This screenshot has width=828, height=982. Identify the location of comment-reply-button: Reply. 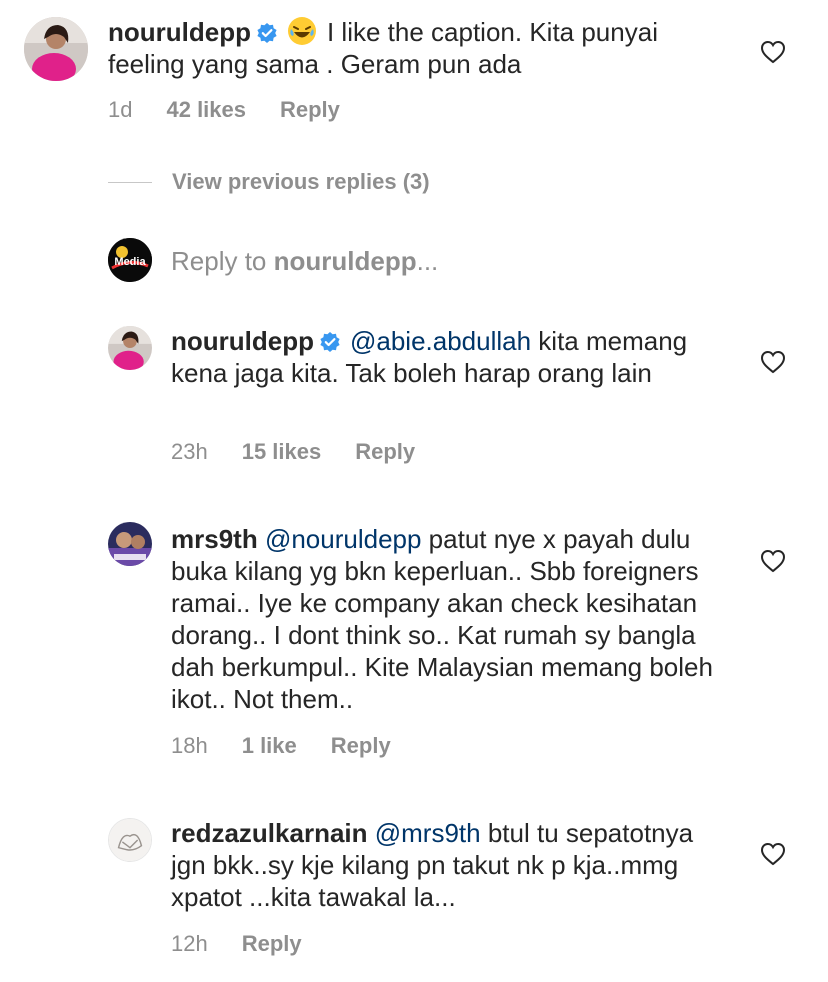
(310, 110).